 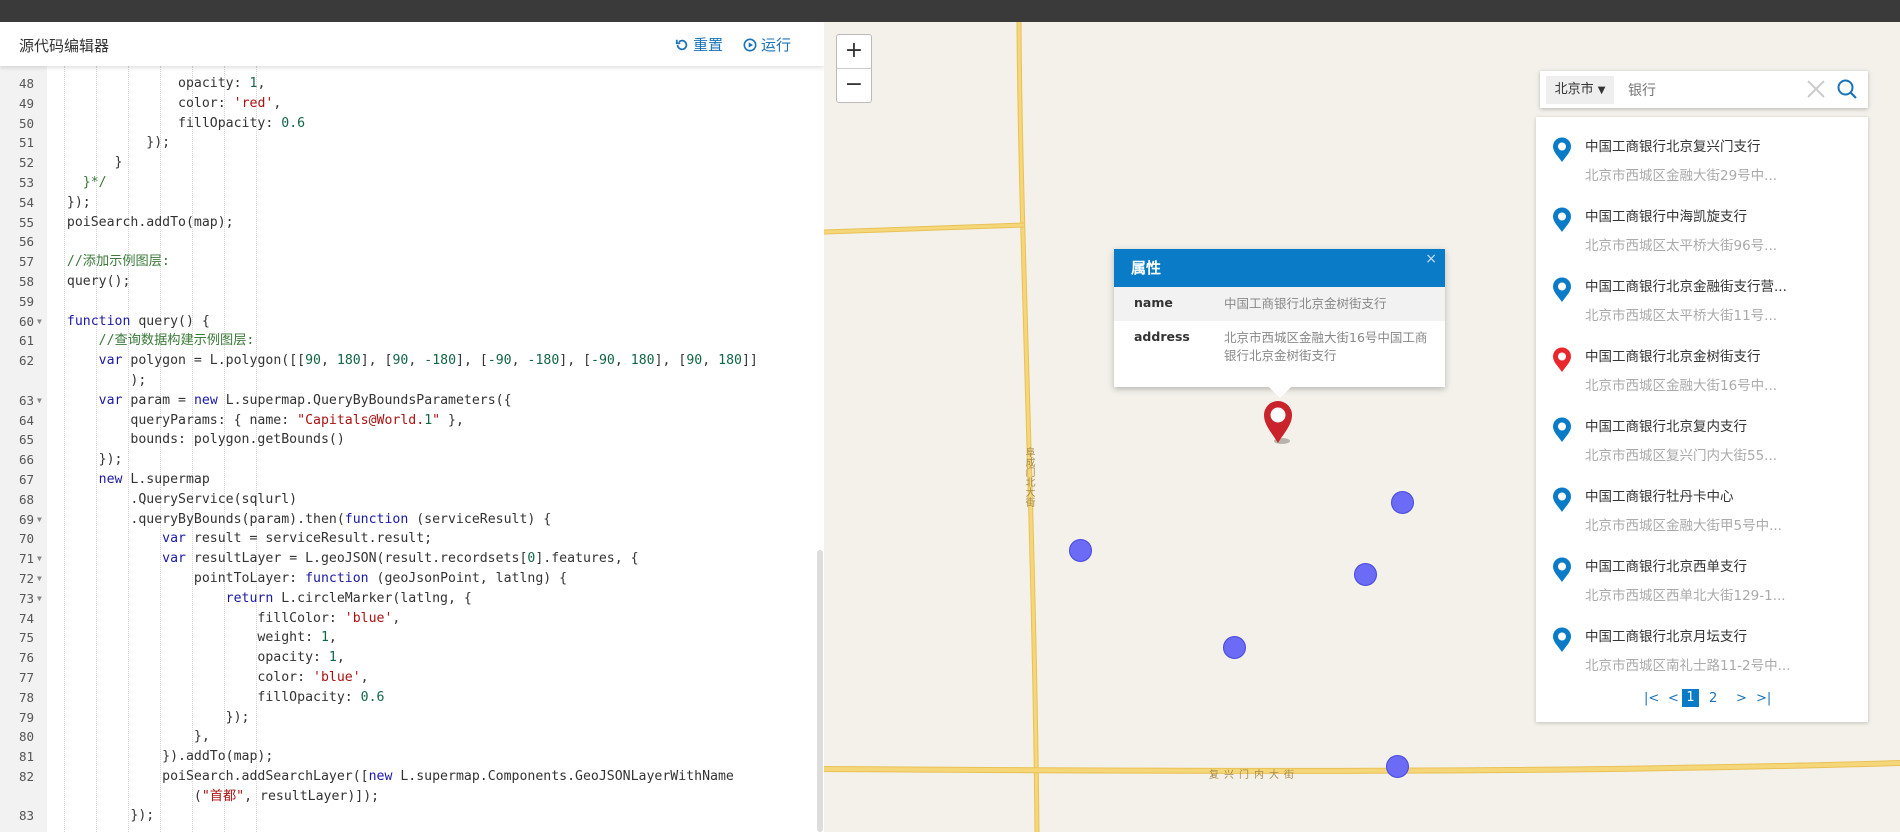 I want to click on popup-close-button: ×, so click(x=1431, y=259).